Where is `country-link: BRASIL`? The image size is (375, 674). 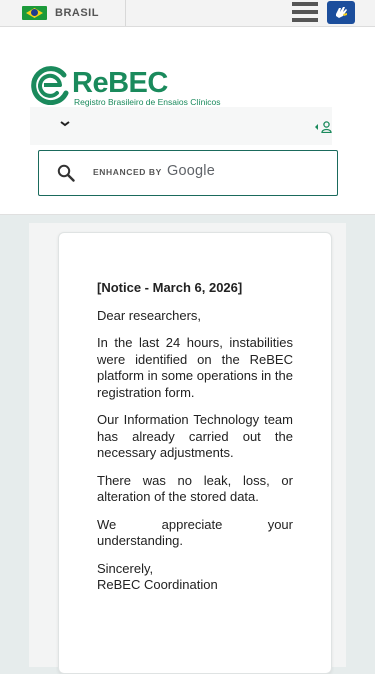
country-link: BRASIL is located at coordinates (77, 13).